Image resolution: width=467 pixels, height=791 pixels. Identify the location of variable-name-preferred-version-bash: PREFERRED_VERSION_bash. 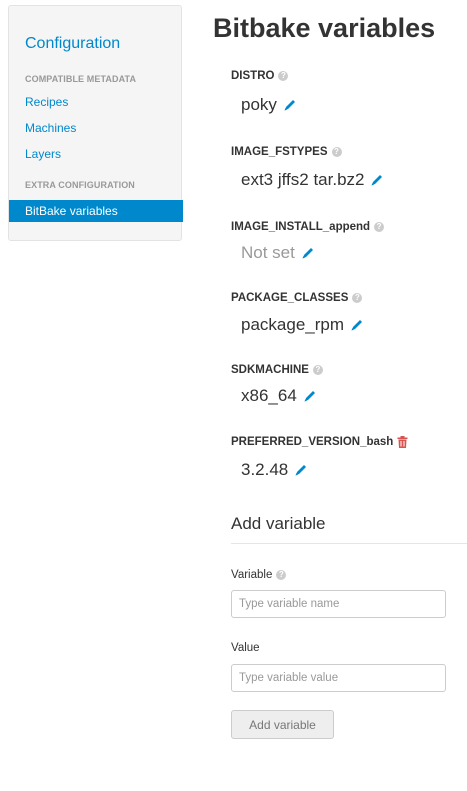
(319, 442).